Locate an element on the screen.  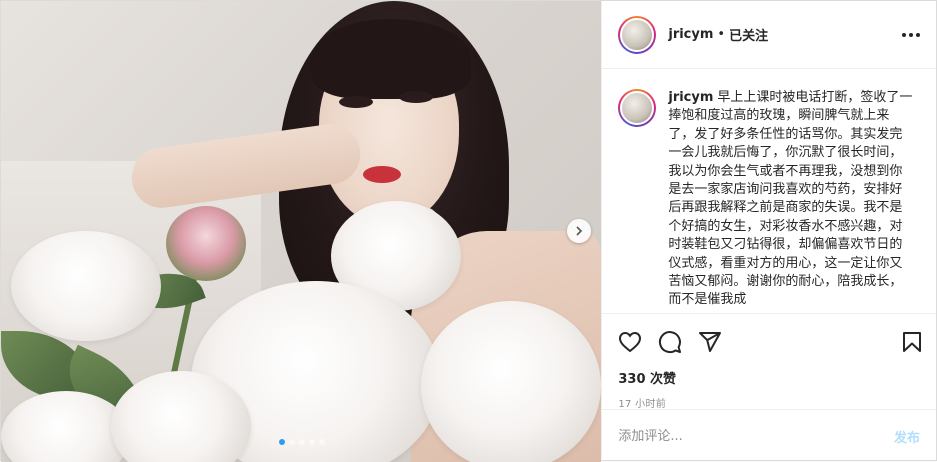
photo-eye-left is located at coordinates (356, 102).